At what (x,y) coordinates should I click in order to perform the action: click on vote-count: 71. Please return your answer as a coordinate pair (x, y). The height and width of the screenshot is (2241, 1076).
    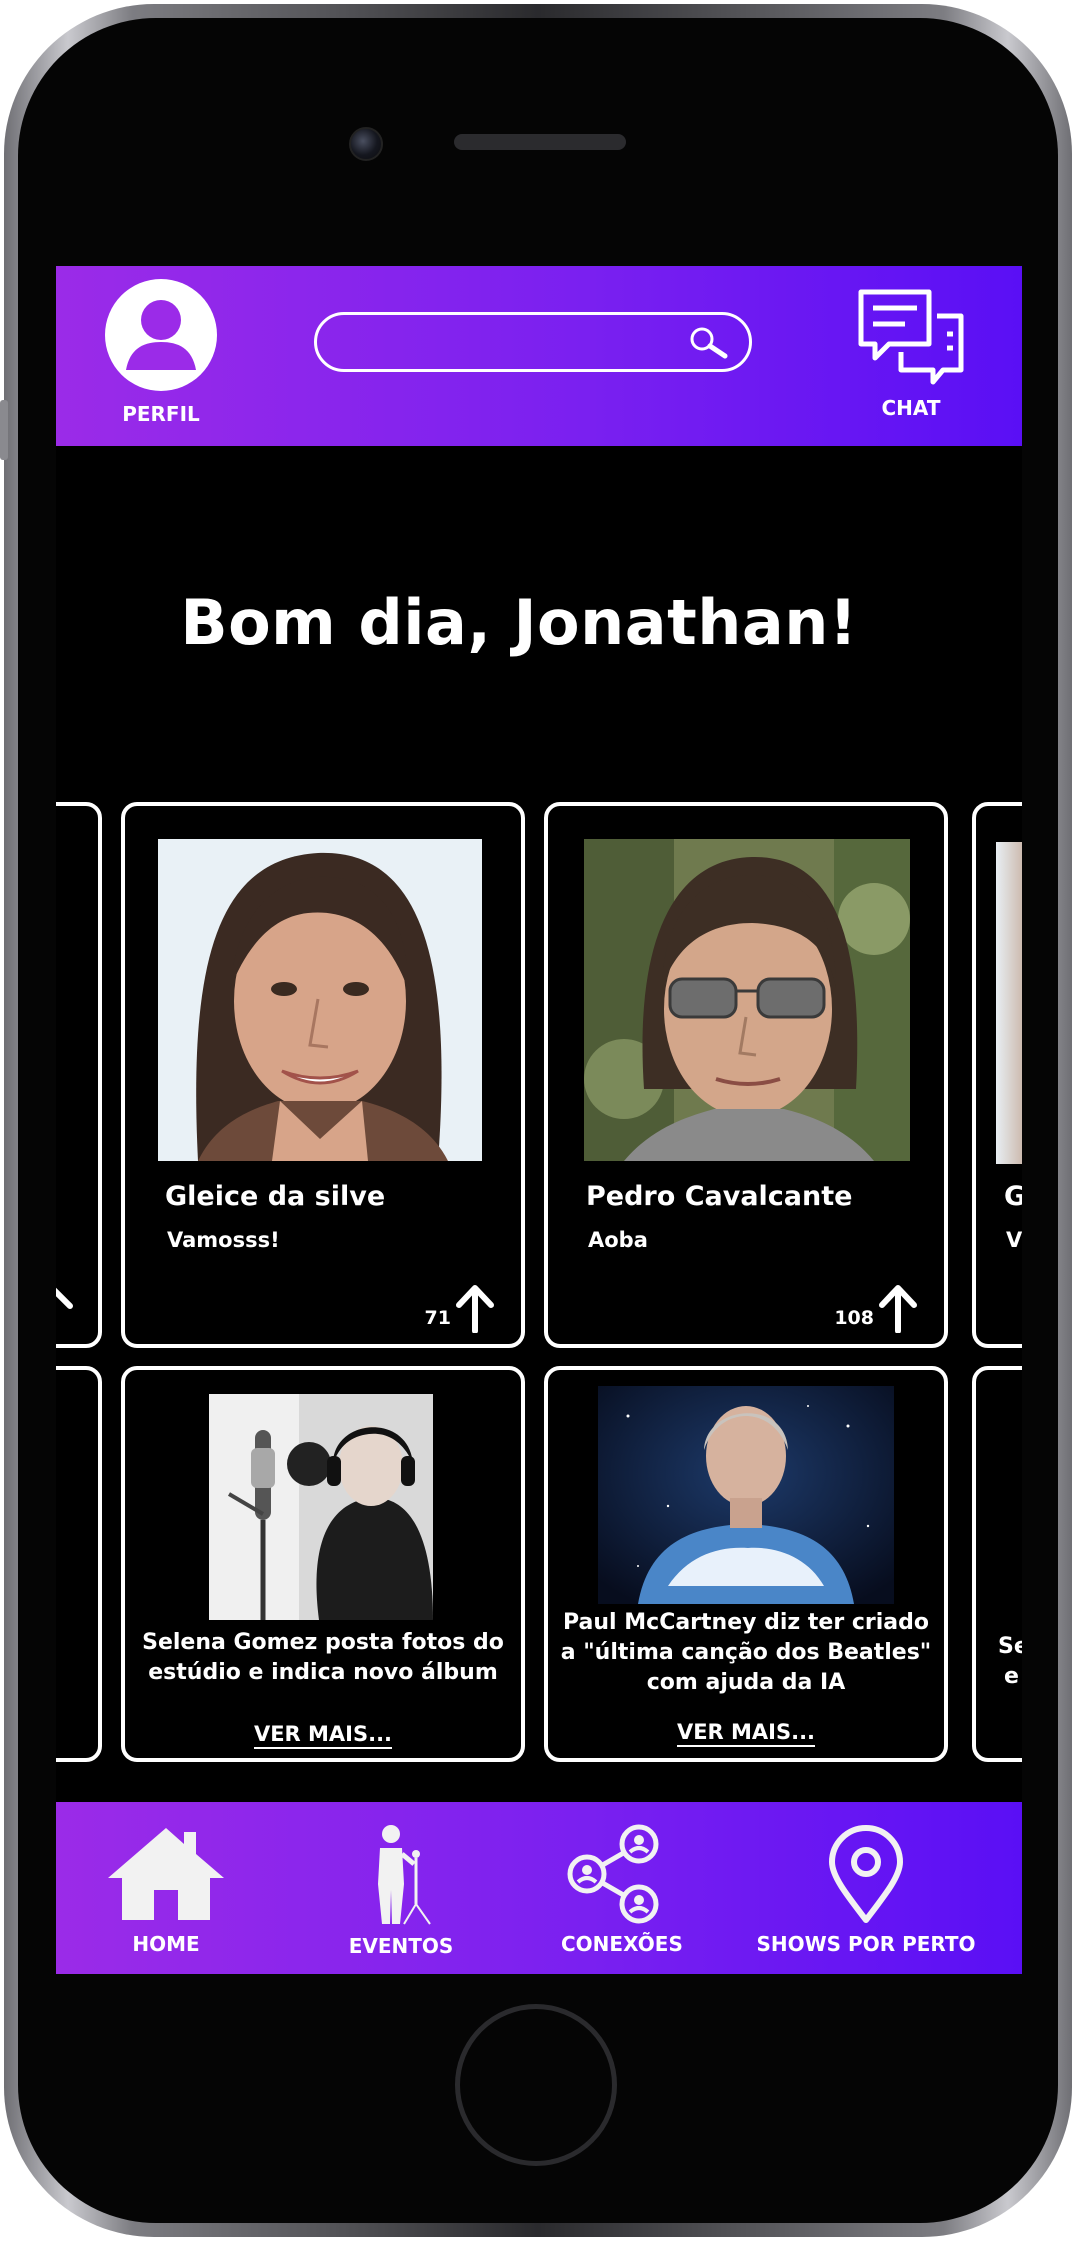
    Looking at the image, I should click on (437, 1318).